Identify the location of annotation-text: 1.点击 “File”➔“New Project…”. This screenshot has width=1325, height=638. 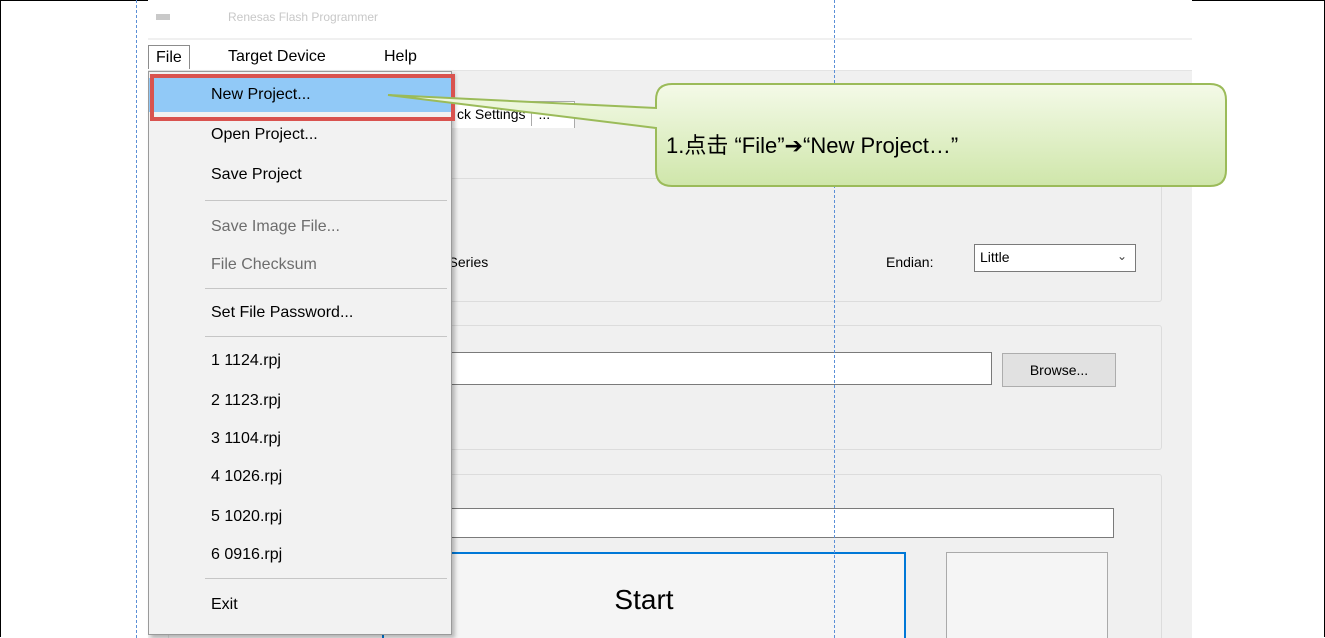
(812, 145).